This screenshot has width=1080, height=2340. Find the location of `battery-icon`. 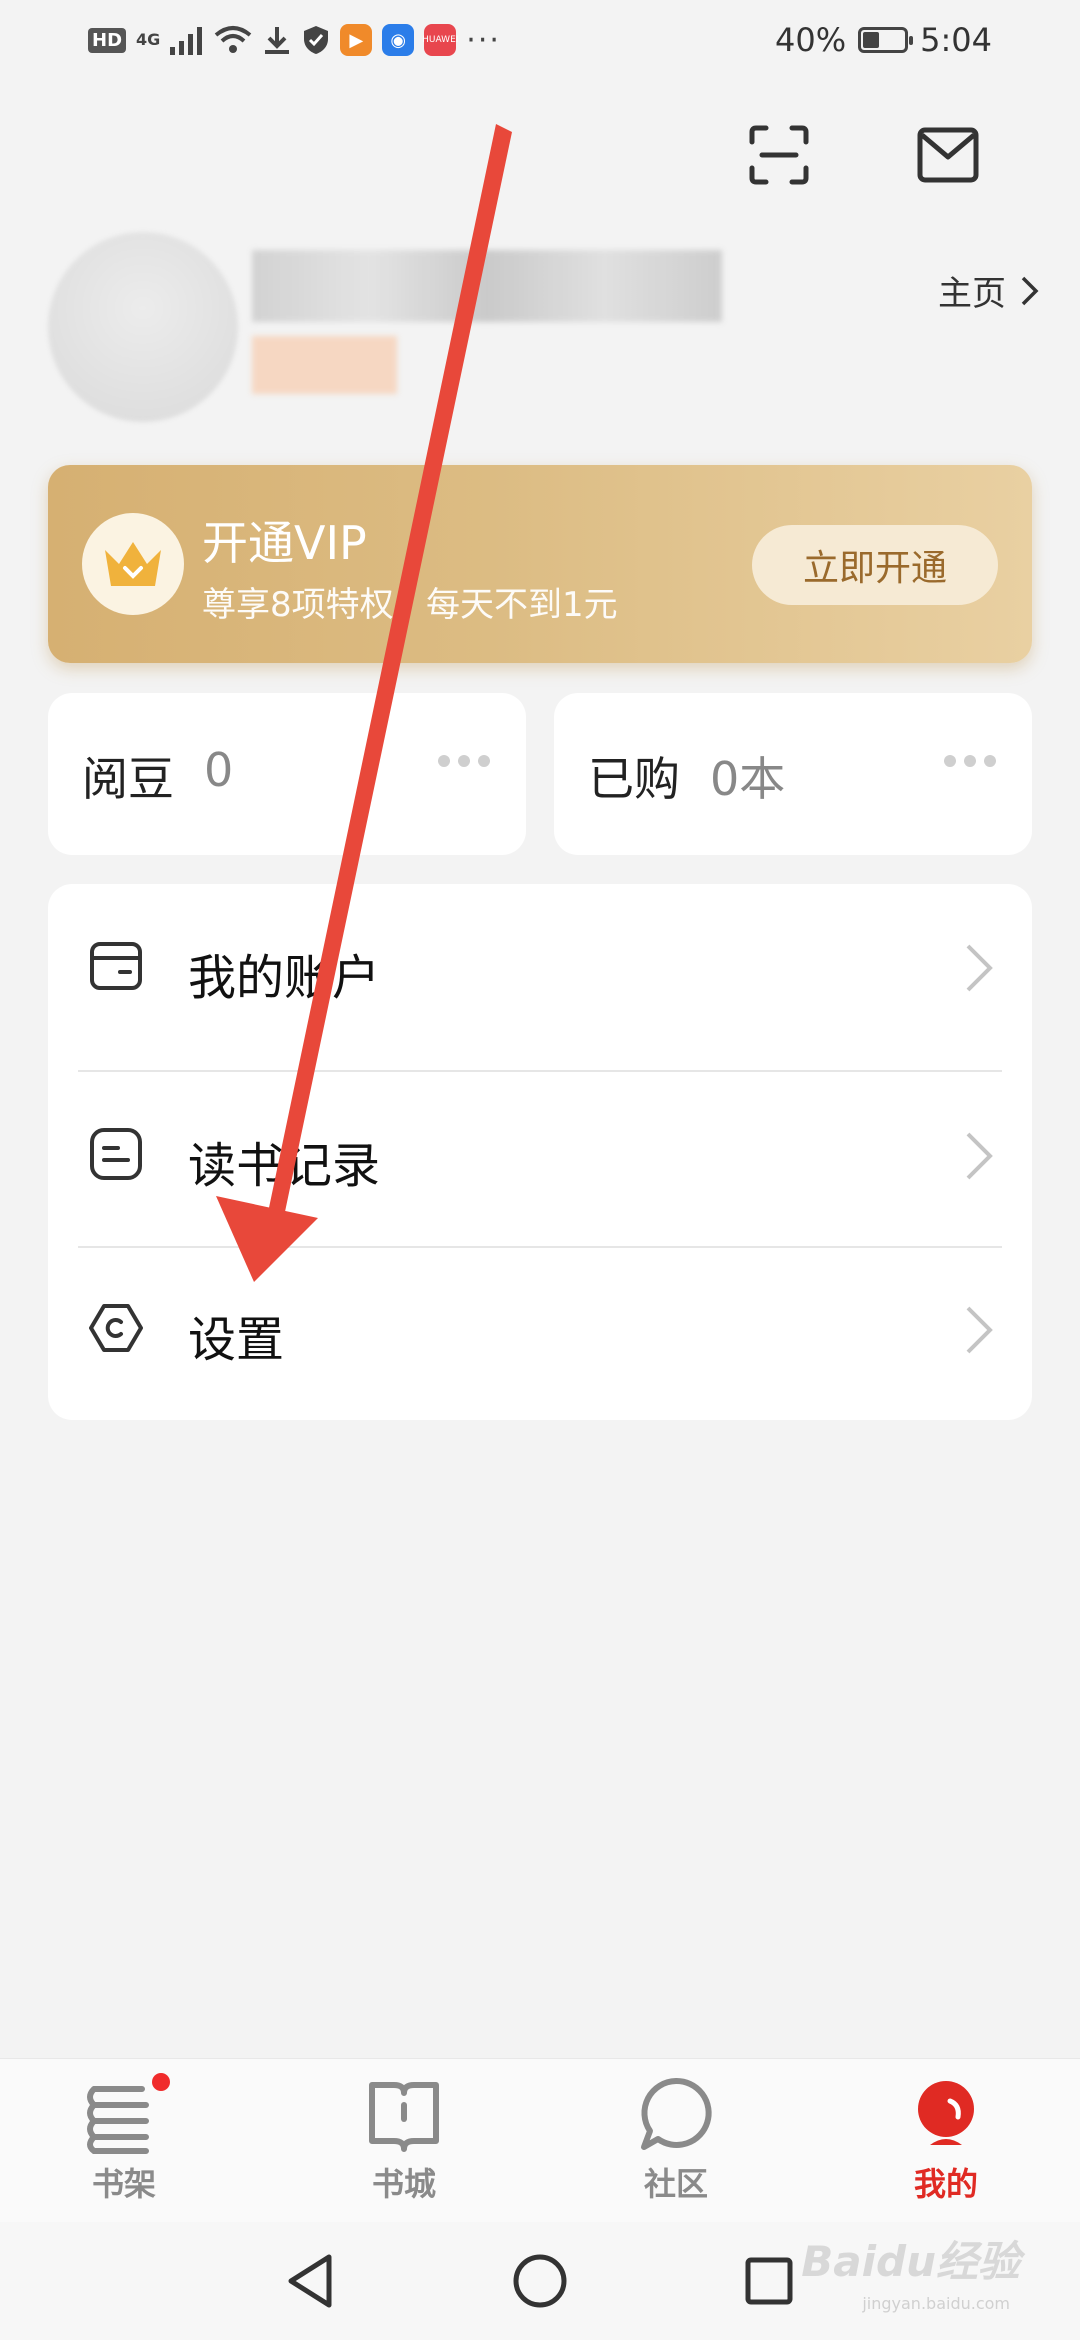

battery-icon is located at coordinates (886, 40).